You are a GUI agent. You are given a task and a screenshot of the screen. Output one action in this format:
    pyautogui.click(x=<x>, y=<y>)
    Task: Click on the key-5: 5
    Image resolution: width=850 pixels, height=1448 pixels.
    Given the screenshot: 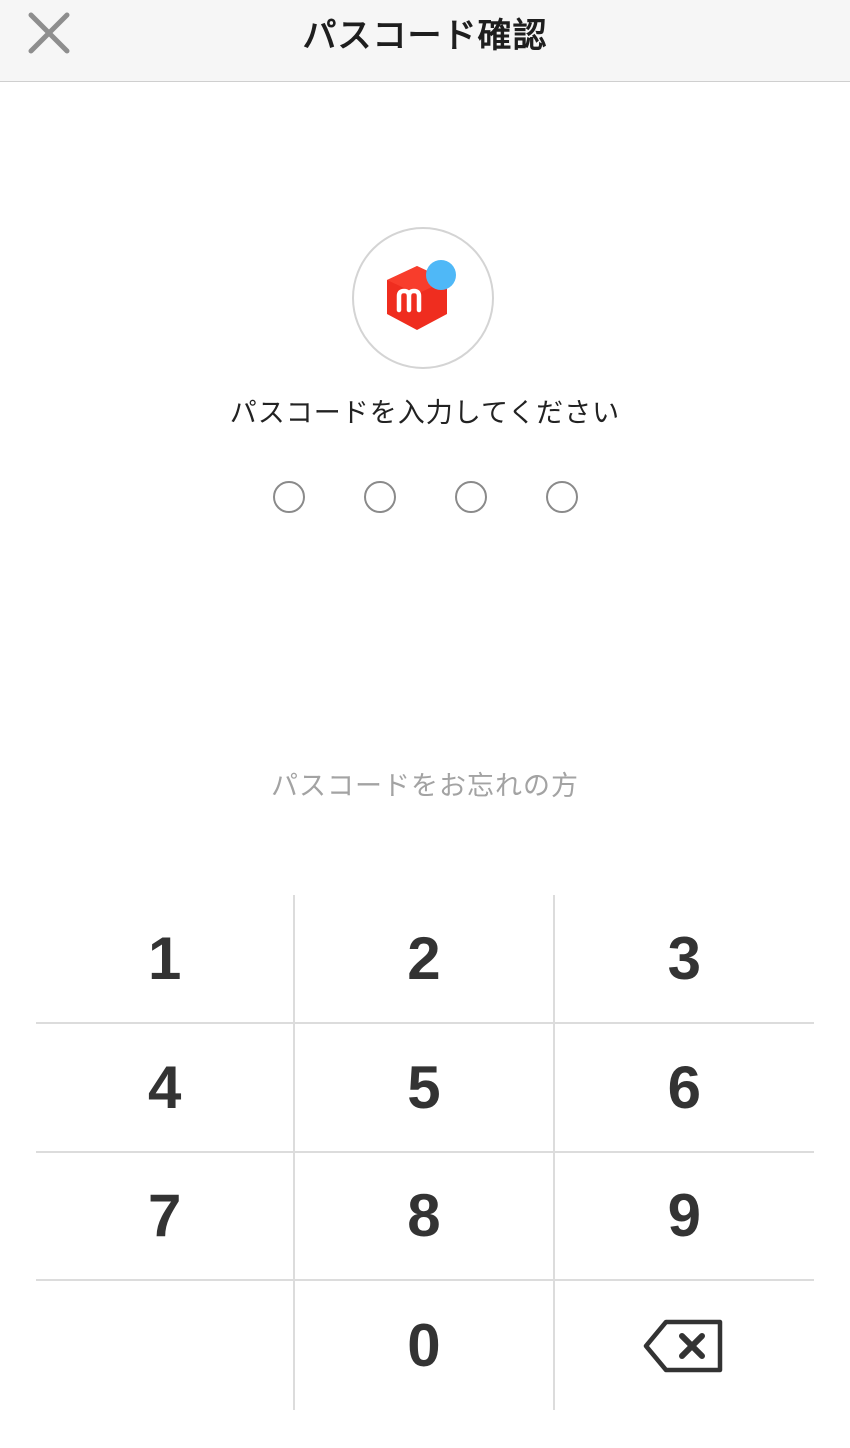 What is the action you would take?
    pyautogui.click(x=425, y=1088)
    